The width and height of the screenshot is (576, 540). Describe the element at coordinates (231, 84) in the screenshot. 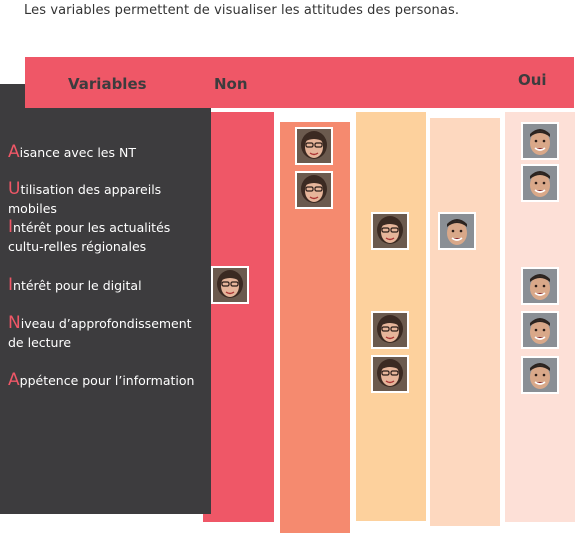

I see `header-non: Non` at that location.